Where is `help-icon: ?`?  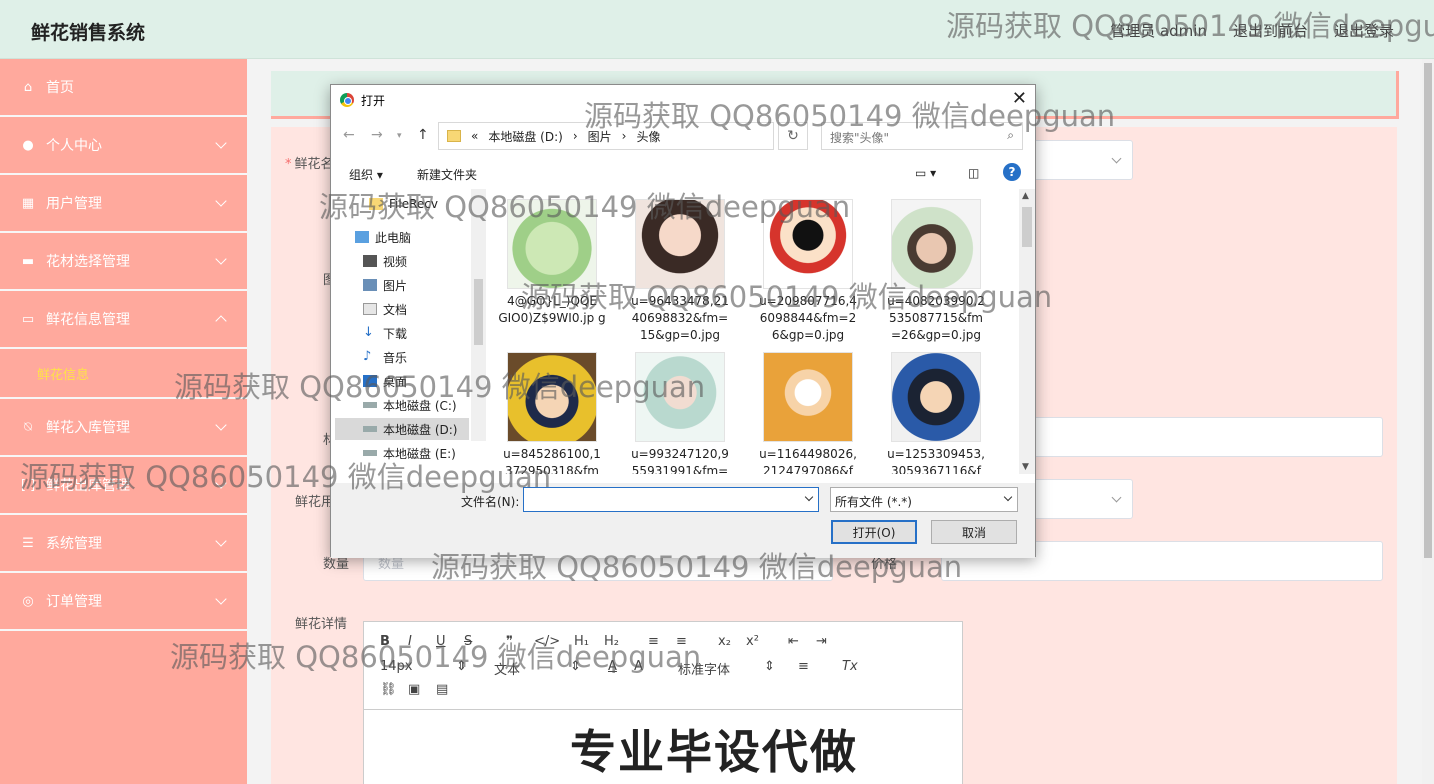
help-icon: ? is located at coordinates (1012, 172).